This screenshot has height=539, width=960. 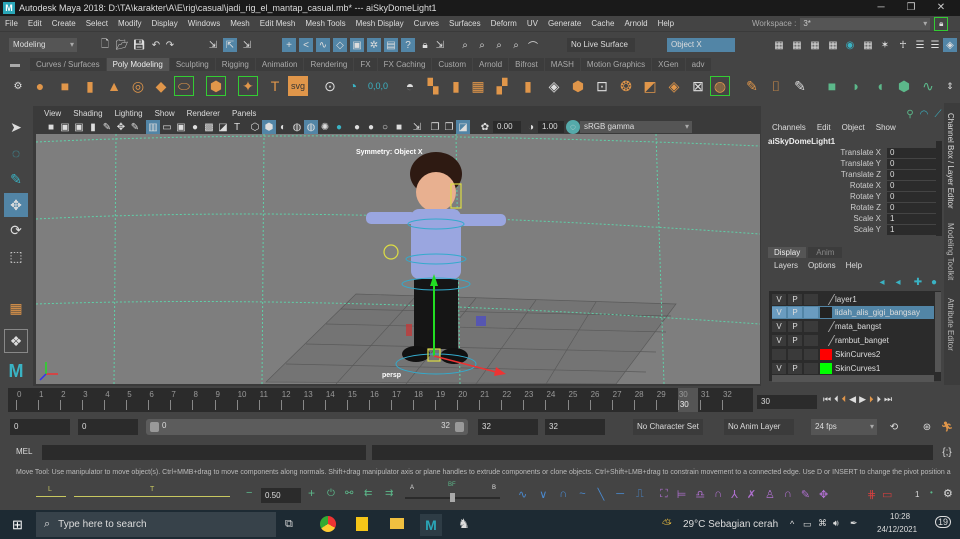 I want to click on paint-select-tool-icon: ✎, so click(x=16, y=179).